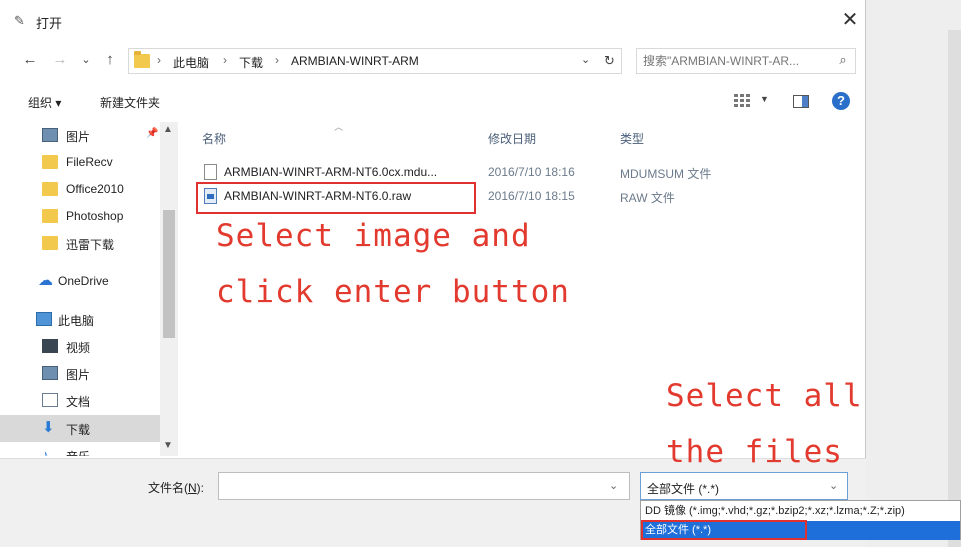  What do you see at coordinates (841, 101) in the screenshot?
I see `help-icon: ?` at bounding box center [841, 101].